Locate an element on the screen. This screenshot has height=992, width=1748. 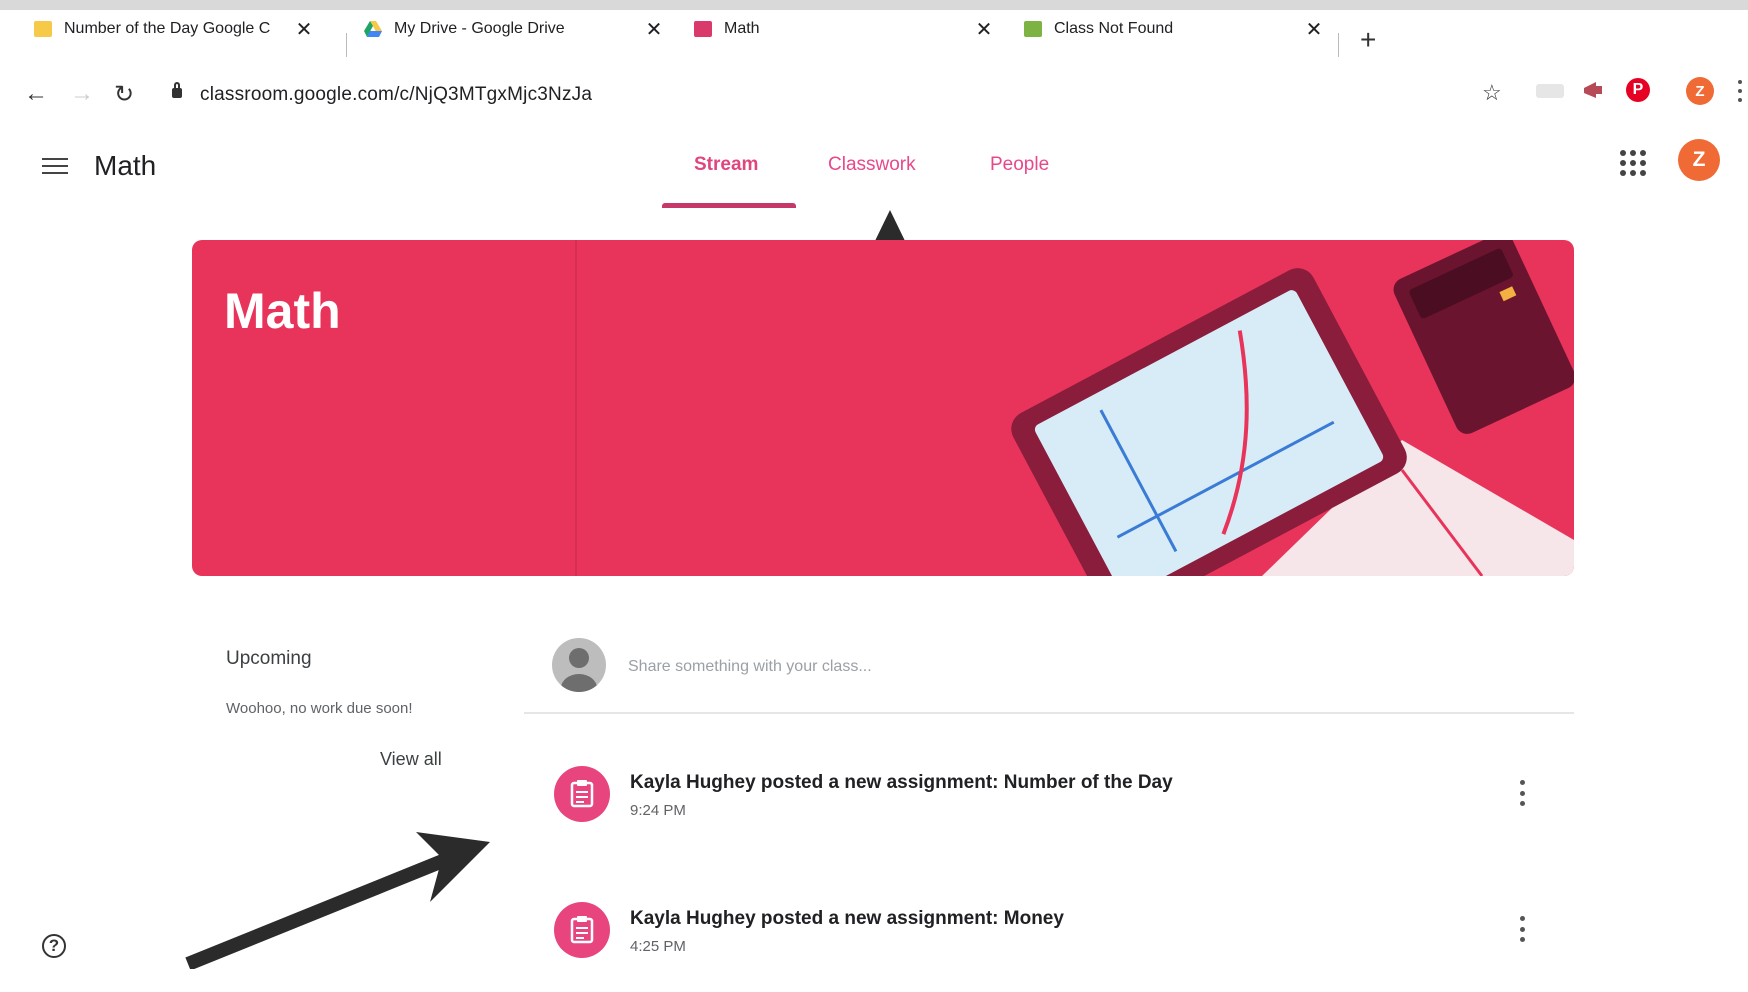
extension-icon is located at coordinates (1550, 91).